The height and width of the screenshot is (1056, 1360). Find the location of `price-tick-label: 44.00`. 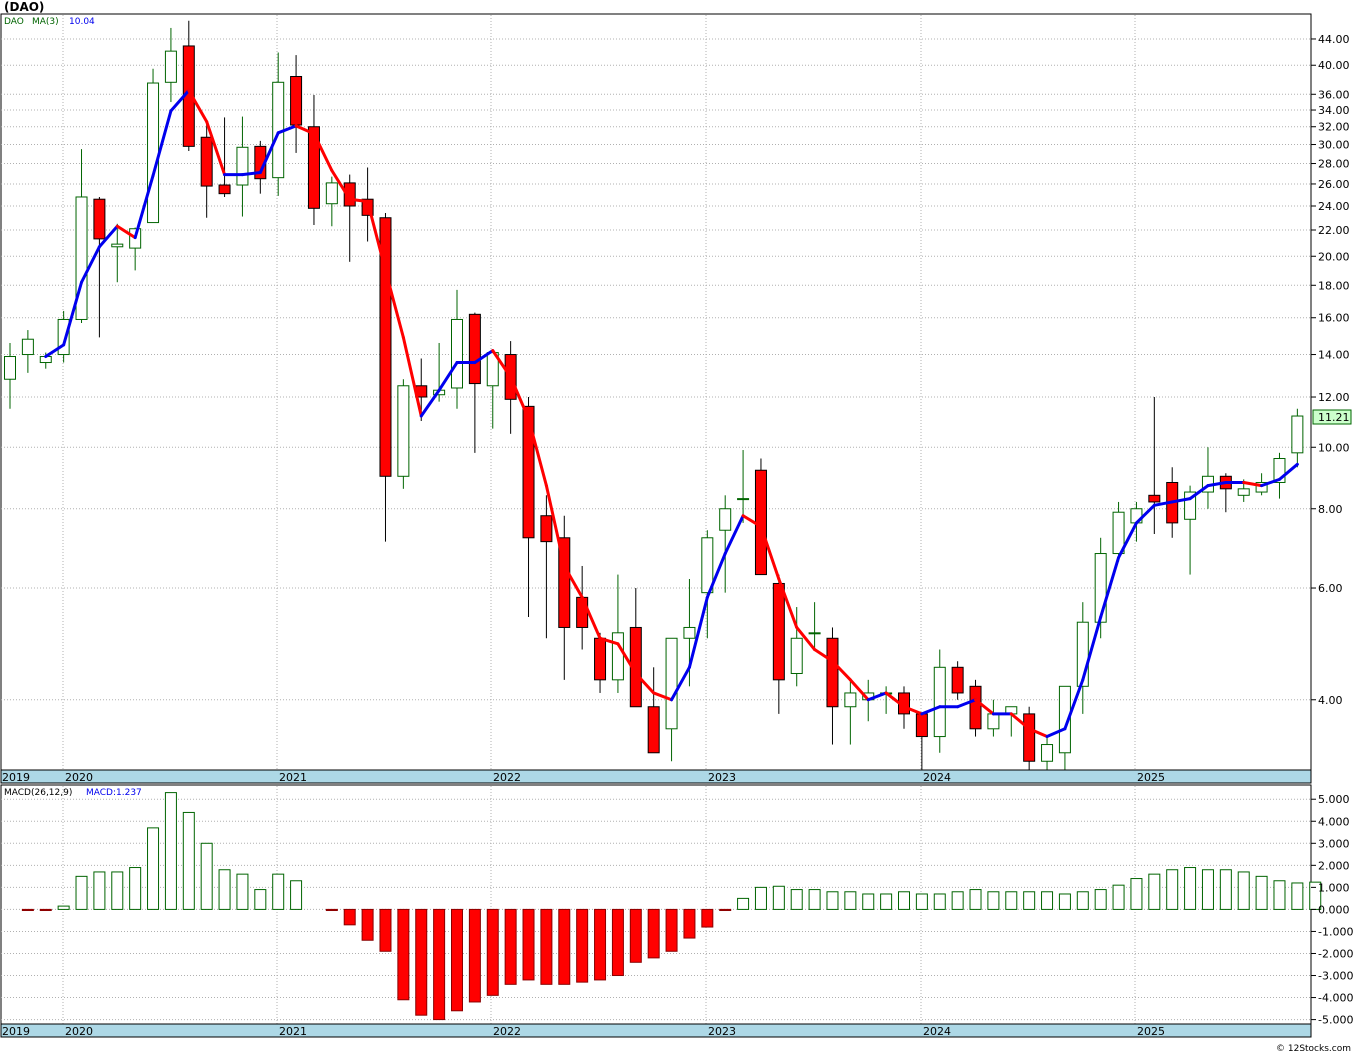

price-tick-label: 44.00 is located at coordinates (1334, 39).